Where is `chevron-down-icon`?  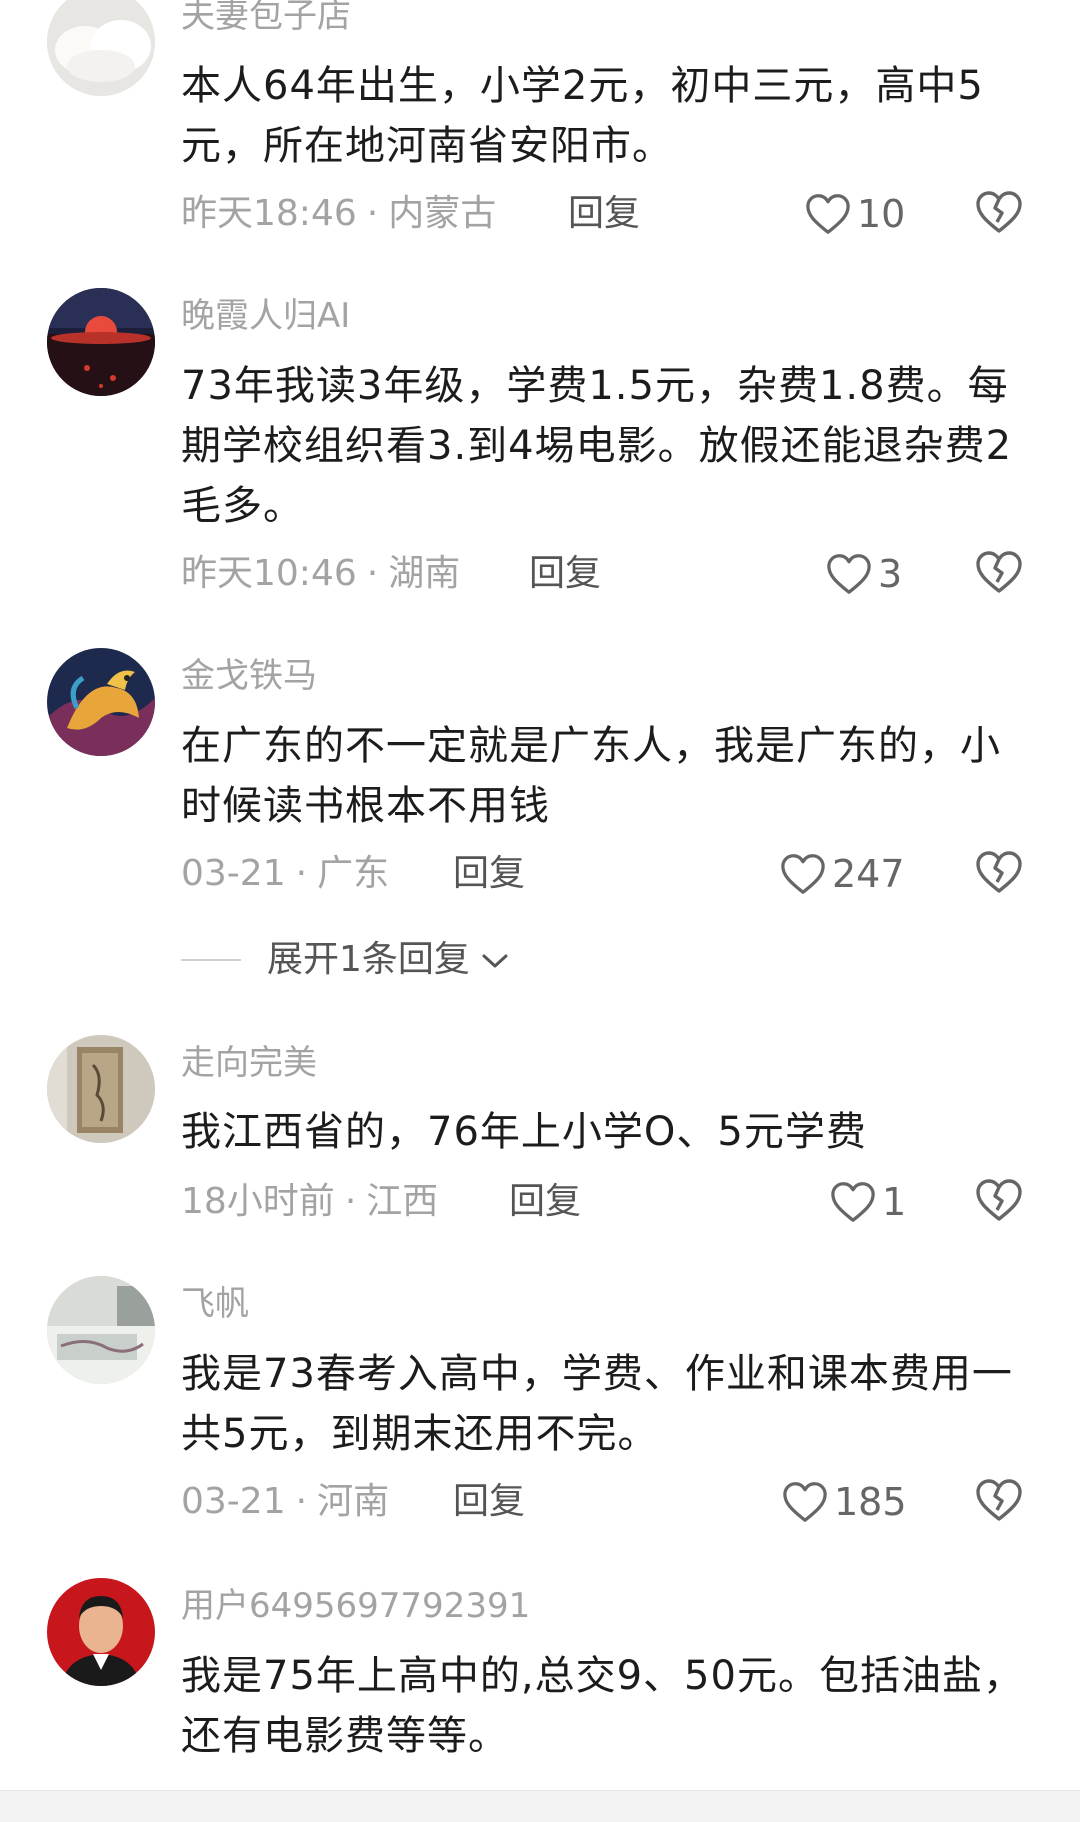
chevron-down-icon is located at coordinates (495, 960).